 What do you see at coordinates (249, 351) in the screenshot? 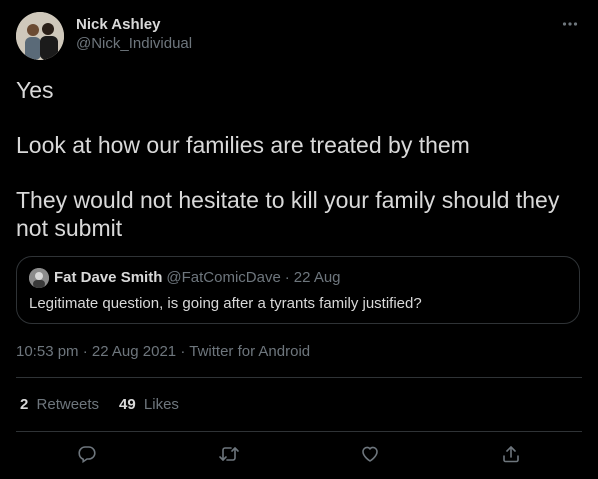
I see `tweet-source: Twitter for Android` at bounding box center [249, 351].